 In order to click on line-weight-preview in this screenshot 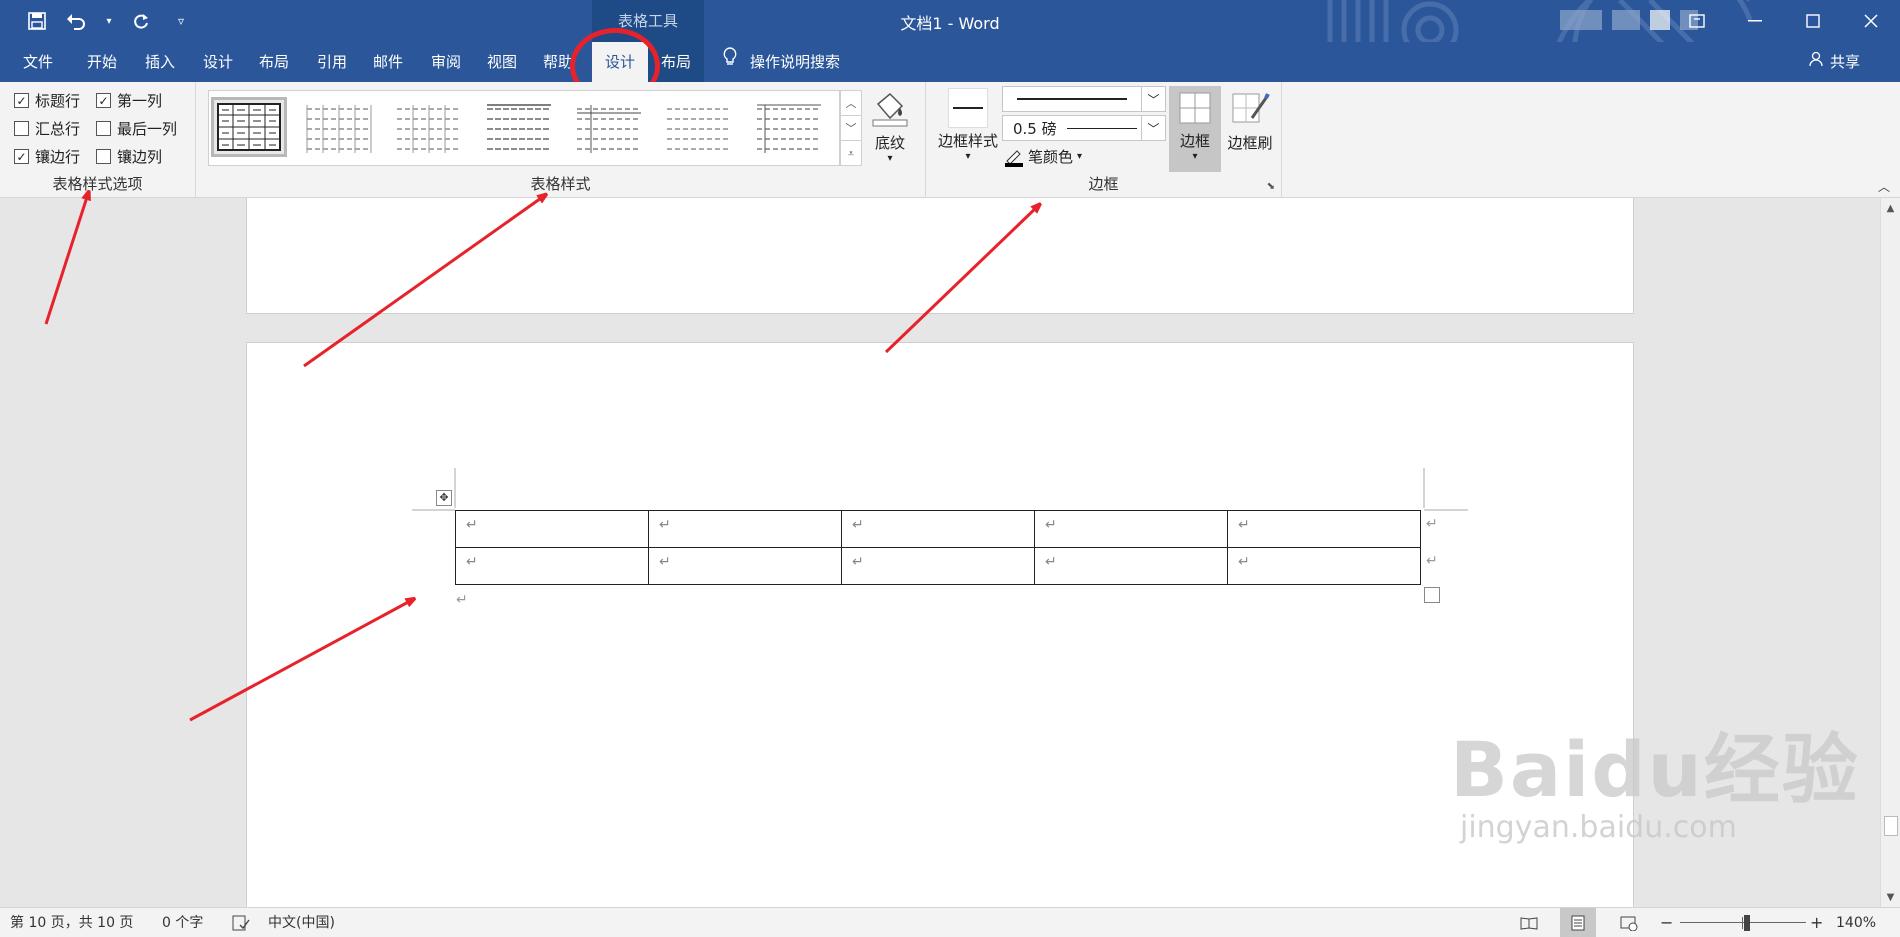, I will do `click(1101, 128)`.